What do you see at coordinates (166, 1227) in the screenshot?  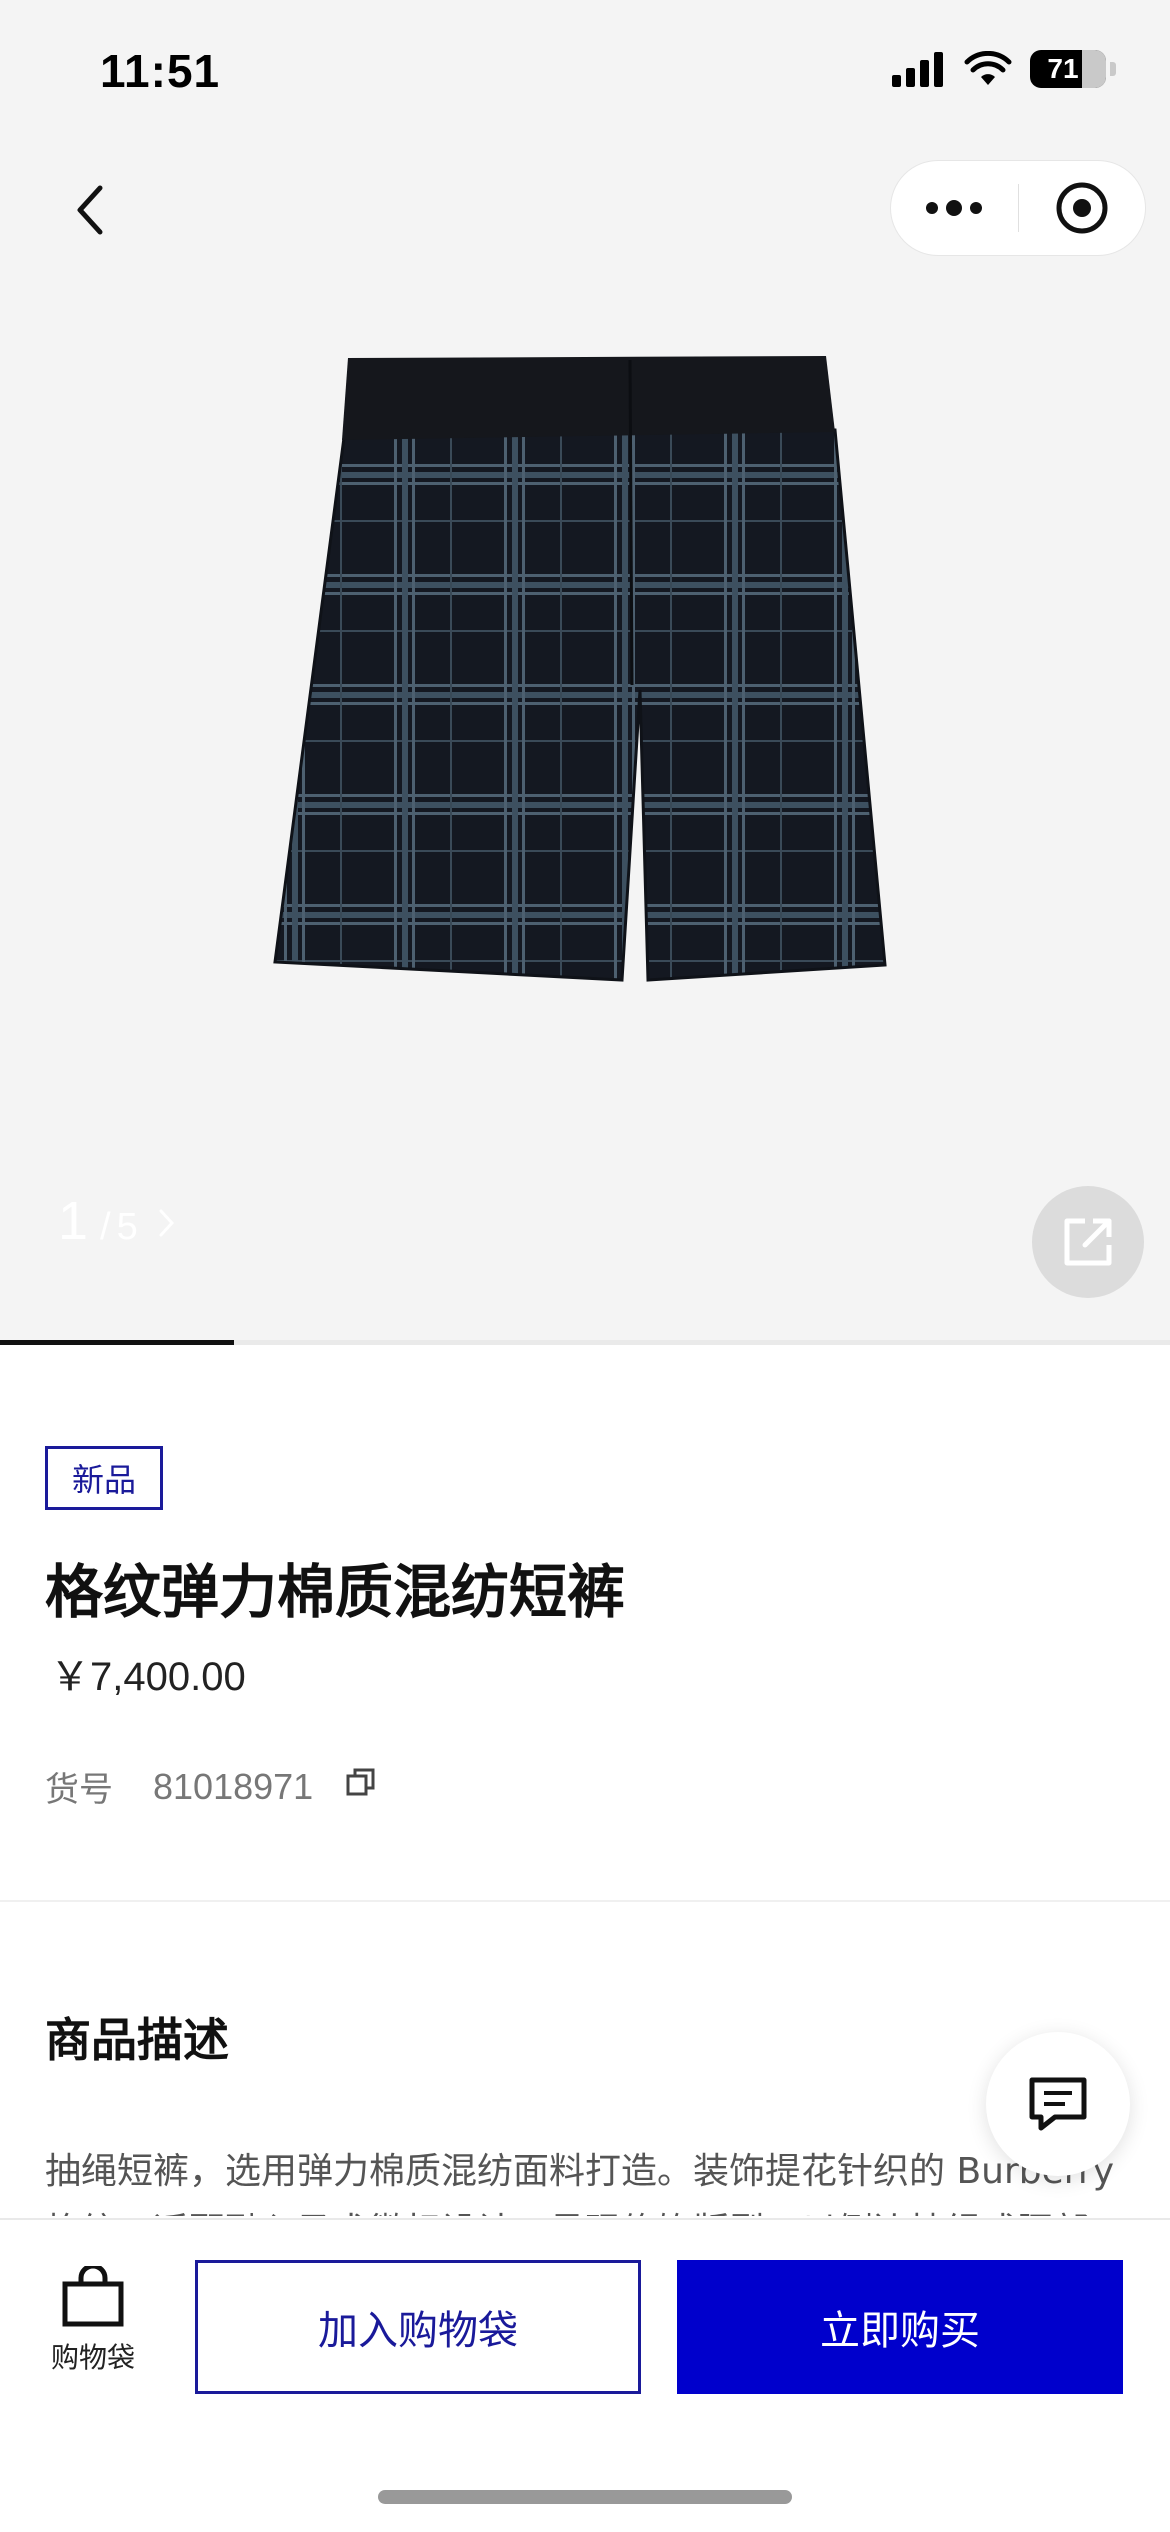 I see `chevron-right-icon` at bounding box center [166, 1227].